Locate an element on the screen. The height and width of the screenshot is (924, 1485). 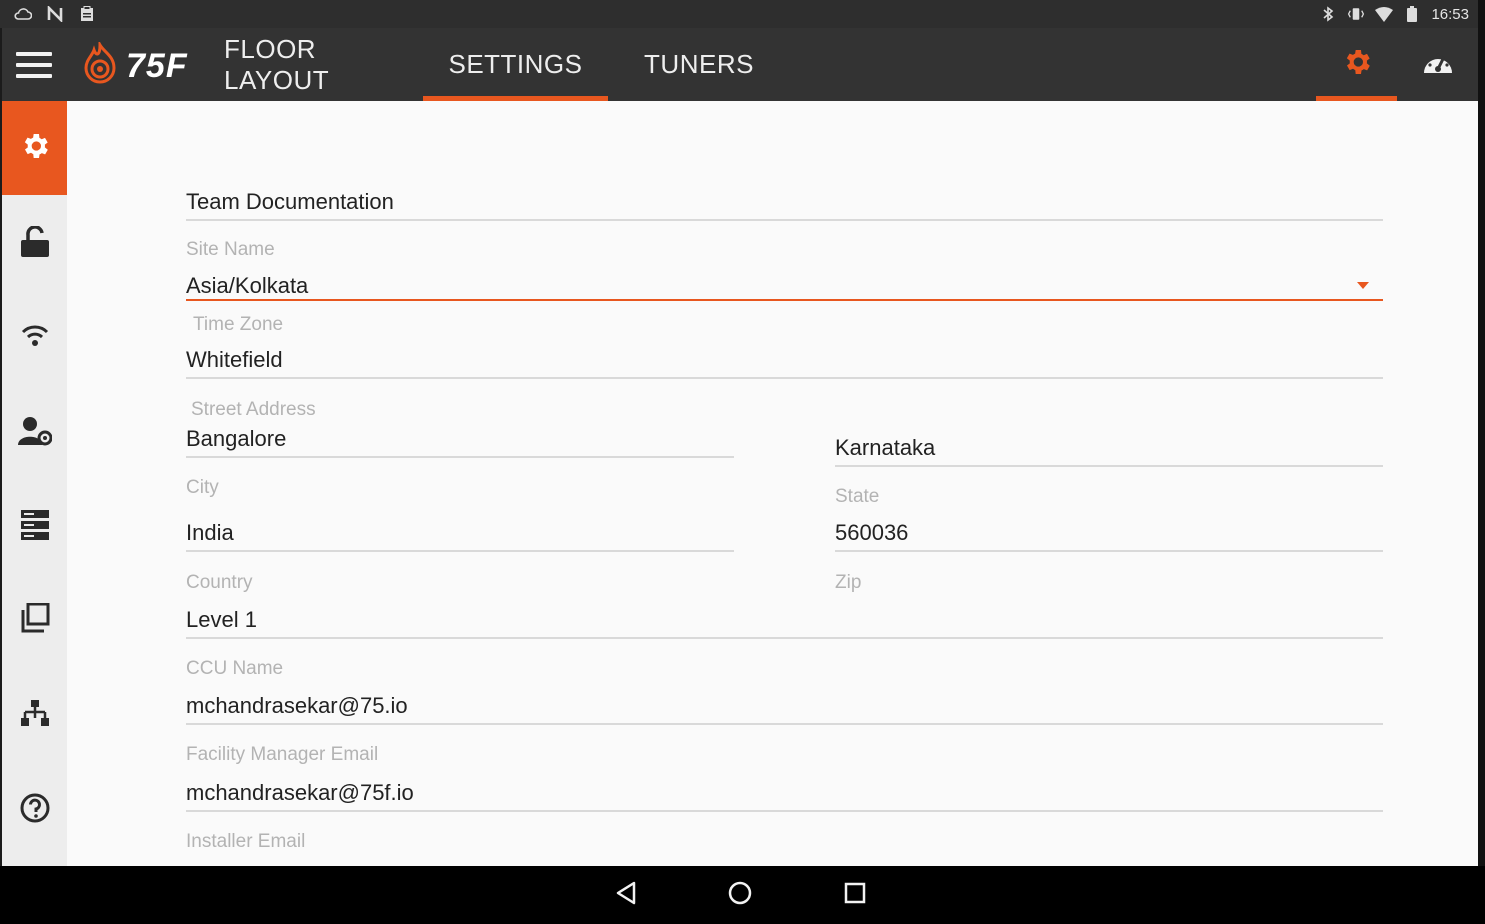
cloud-icon is located at coordinates (23, 14).